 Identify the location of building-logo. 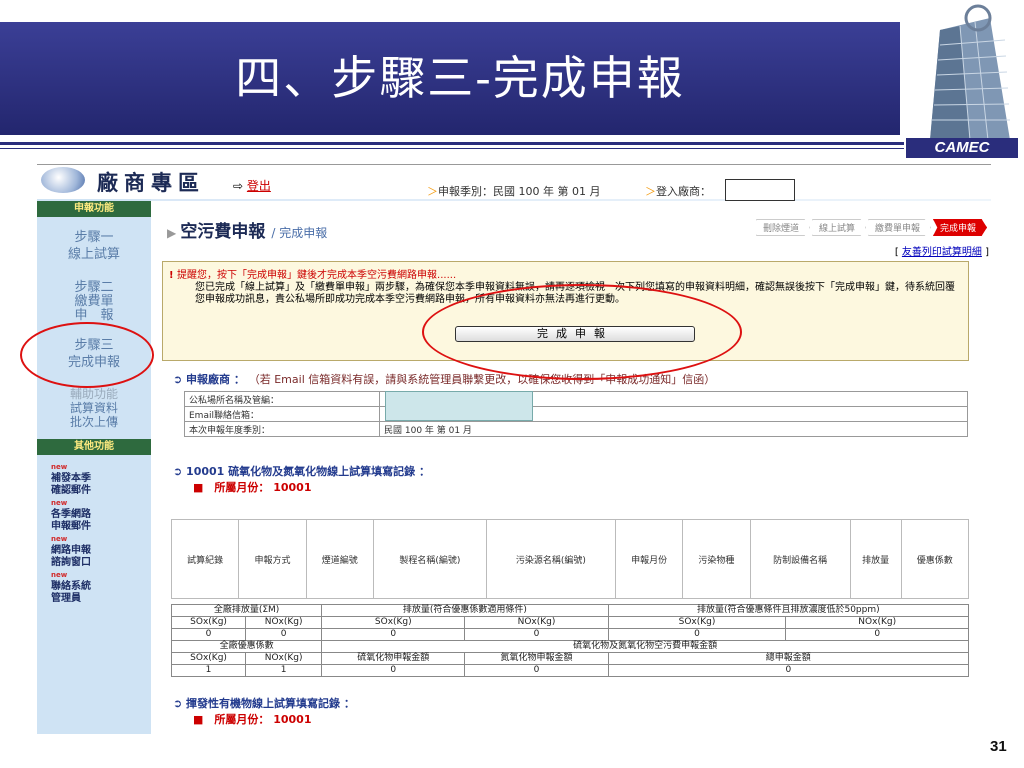
(962, 79).